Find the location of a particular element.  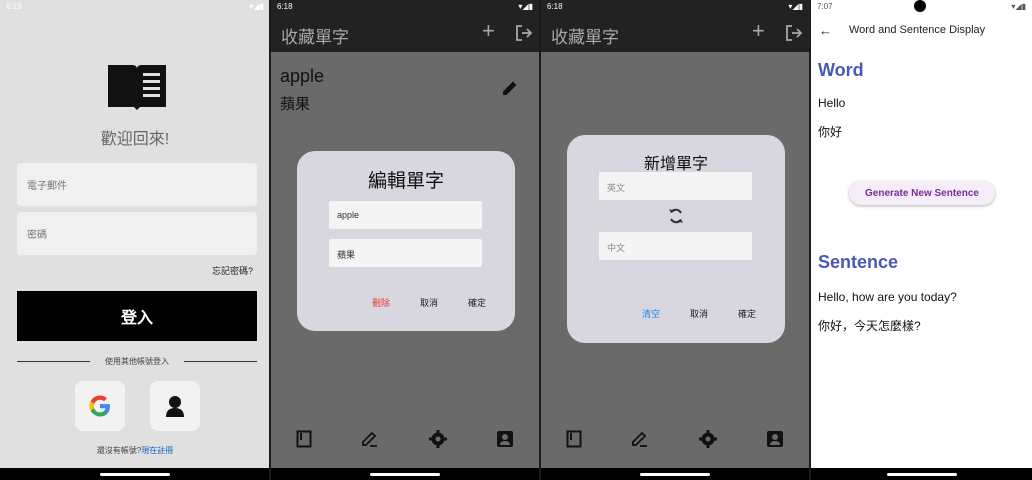

sentence-english: Hello, how are you today? is located at coordinates (887, 297).